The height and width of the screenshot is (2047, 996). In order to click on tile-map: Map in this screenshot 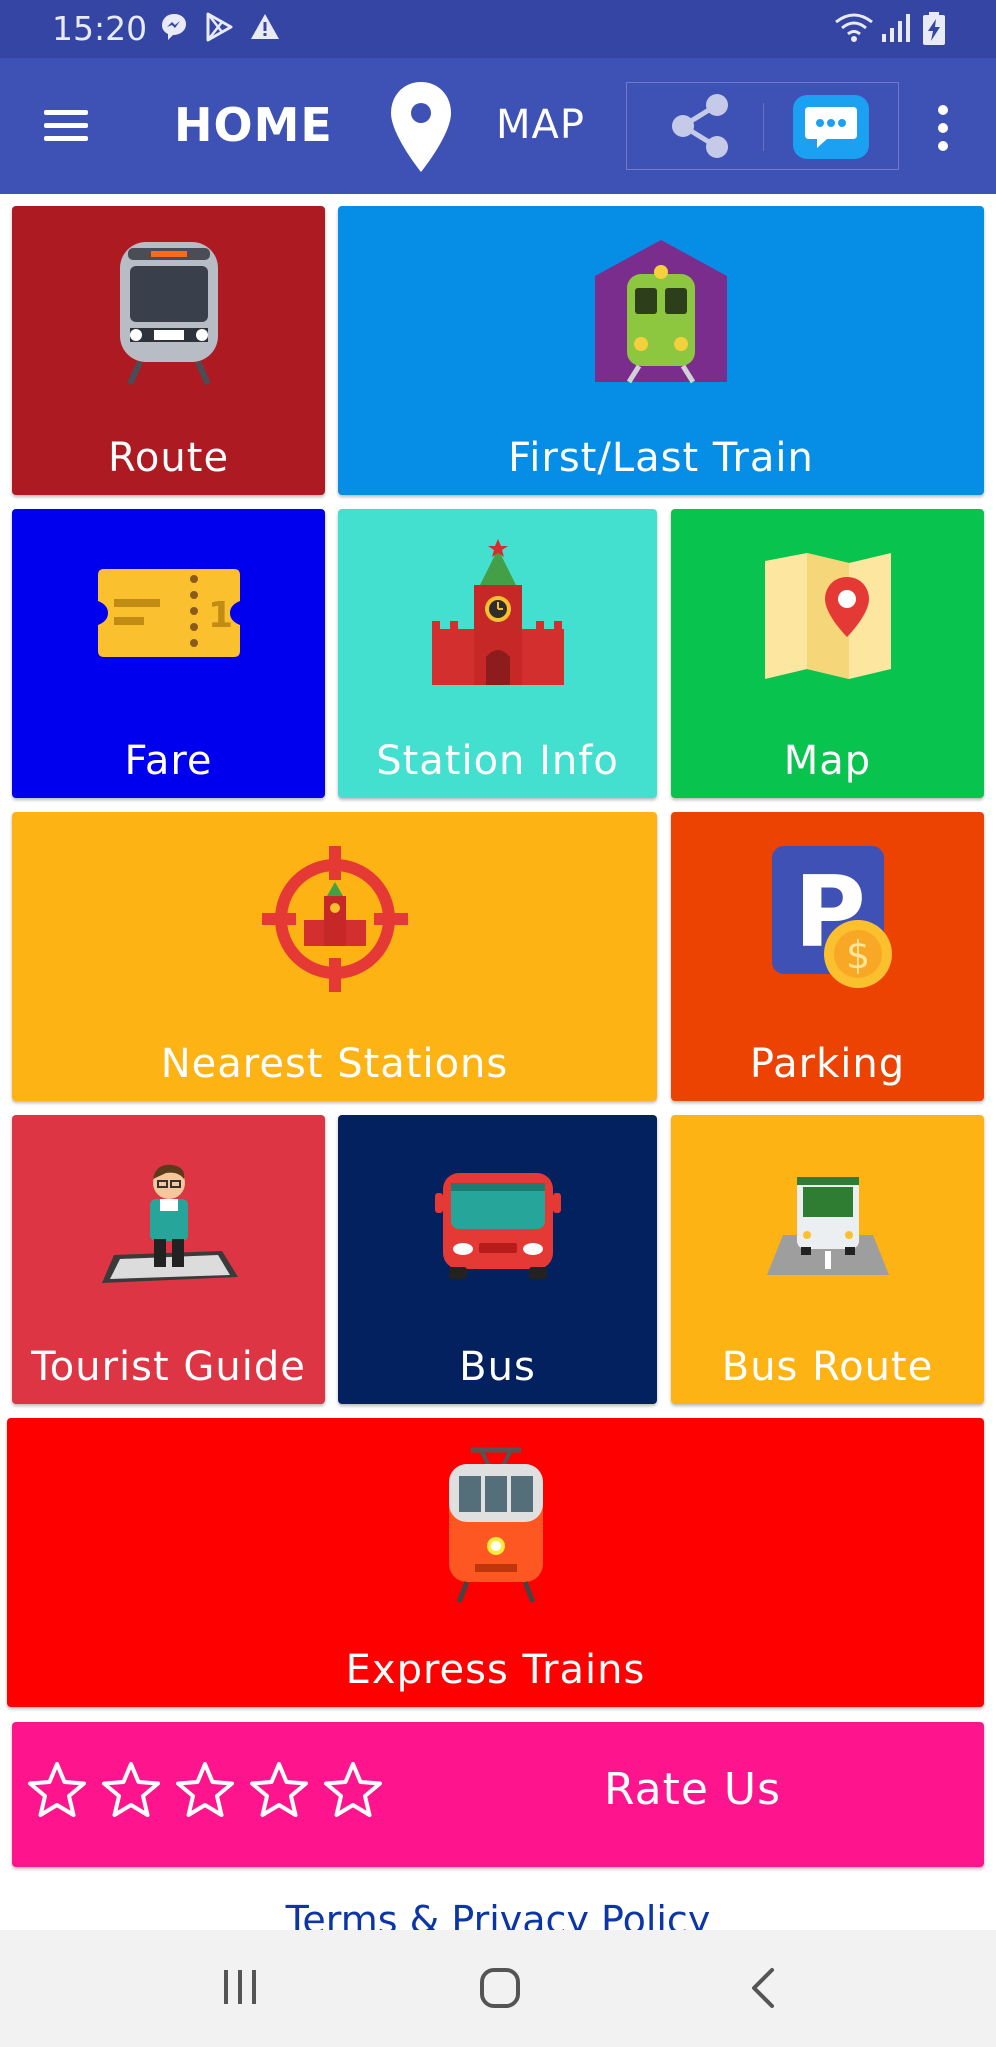, I will do `click(827, 653)`.